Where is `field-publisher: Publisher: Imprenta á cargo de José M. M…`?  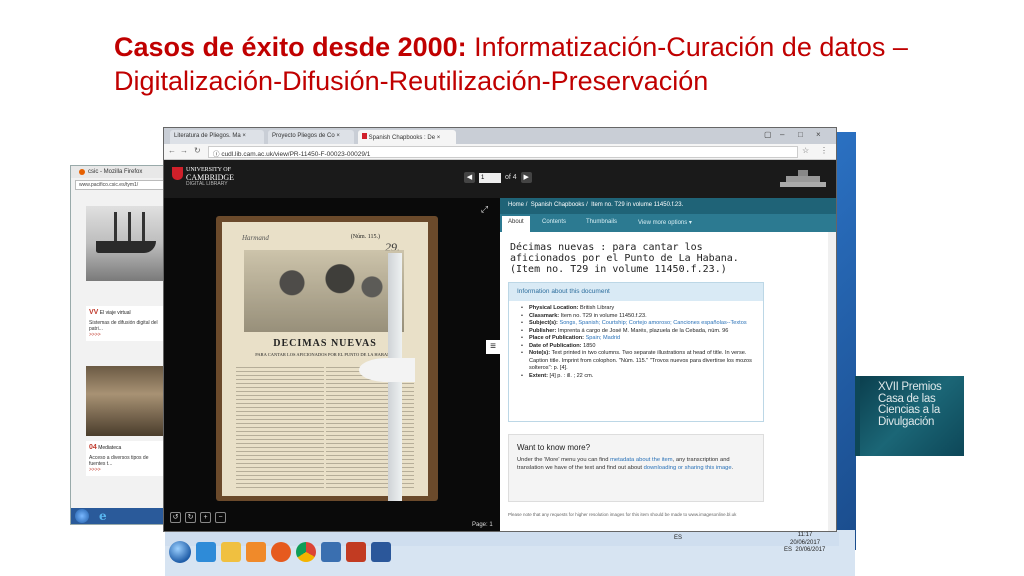 field-publisher: Publisher: Imprenta á cargo de José M. M… is located at coordinates (637, 331).